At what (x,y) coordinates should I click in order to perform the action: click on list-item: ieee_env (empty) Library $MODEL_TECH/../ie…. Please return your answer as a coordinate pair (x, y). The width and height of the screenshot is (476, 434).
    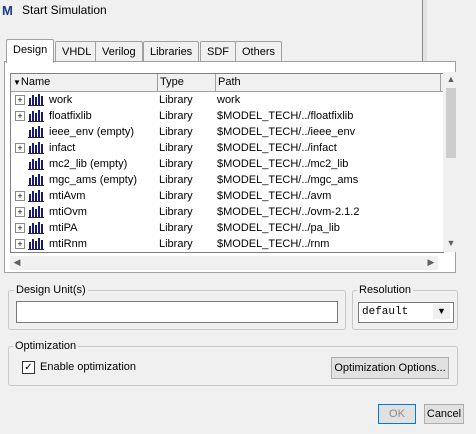
    Looking at the image, I should click on (227, 132).